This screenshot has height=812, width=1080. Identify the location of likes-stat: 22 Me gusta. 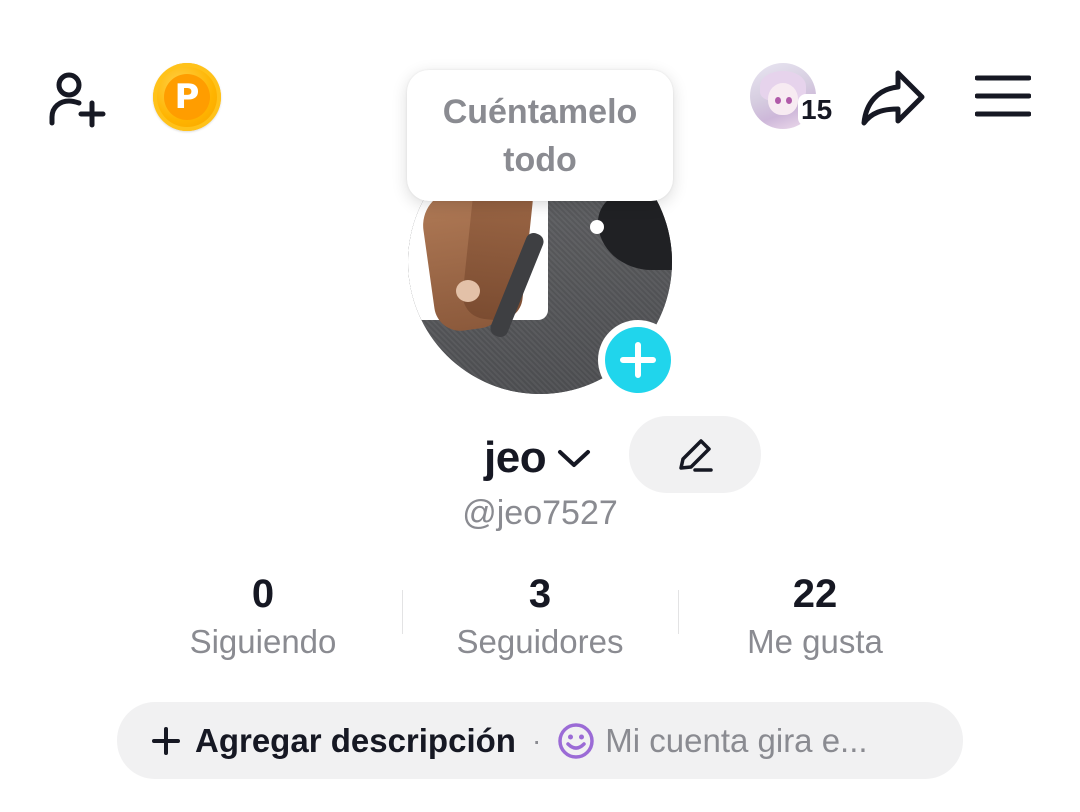
(815, 618).